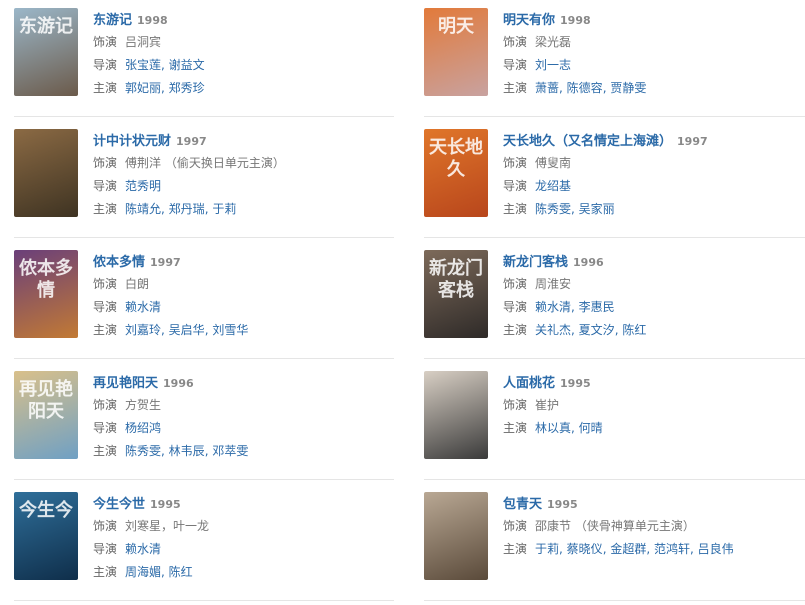 The height and width of the screenshot is (605, 805). What do you see at coordinates (143, 88) in the screenshot?
I see `cast-link: 郭妃丽` at bounding box center [143, 88].